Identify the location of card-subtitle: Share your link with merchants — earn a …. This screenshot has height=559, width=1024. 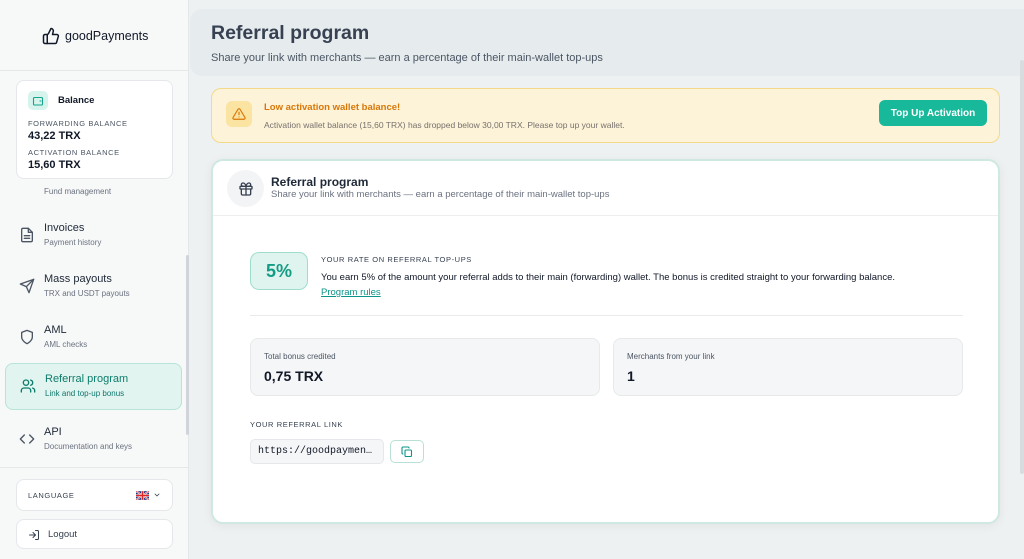
(440, 194).